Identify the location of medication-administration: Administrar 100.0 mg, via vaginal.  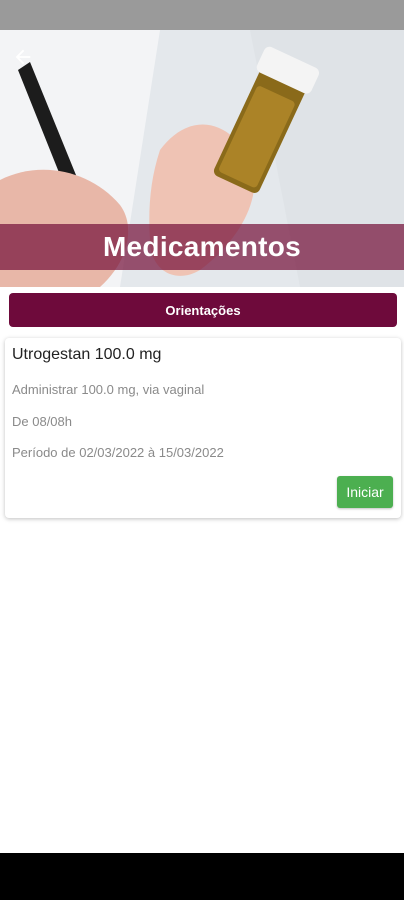
(108, 389).